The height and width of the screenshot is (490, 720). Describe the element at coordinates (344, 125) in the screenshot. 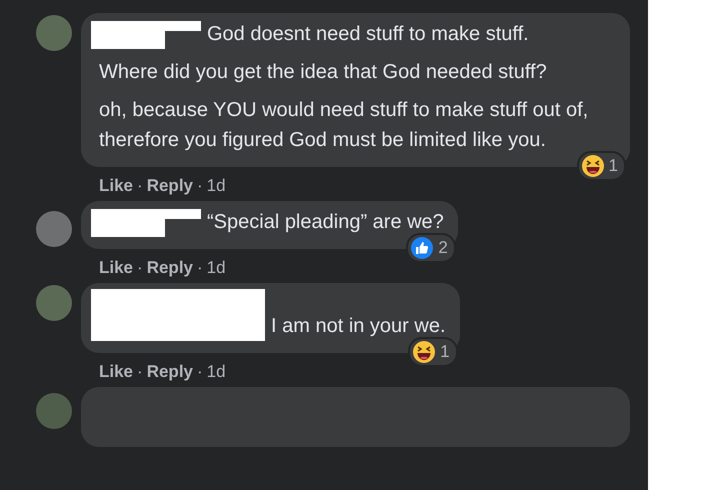

I see `comment-text: oh, because YOU would need stuff to make stuff out of, therefore you figured God must be limited like you.` at that location.